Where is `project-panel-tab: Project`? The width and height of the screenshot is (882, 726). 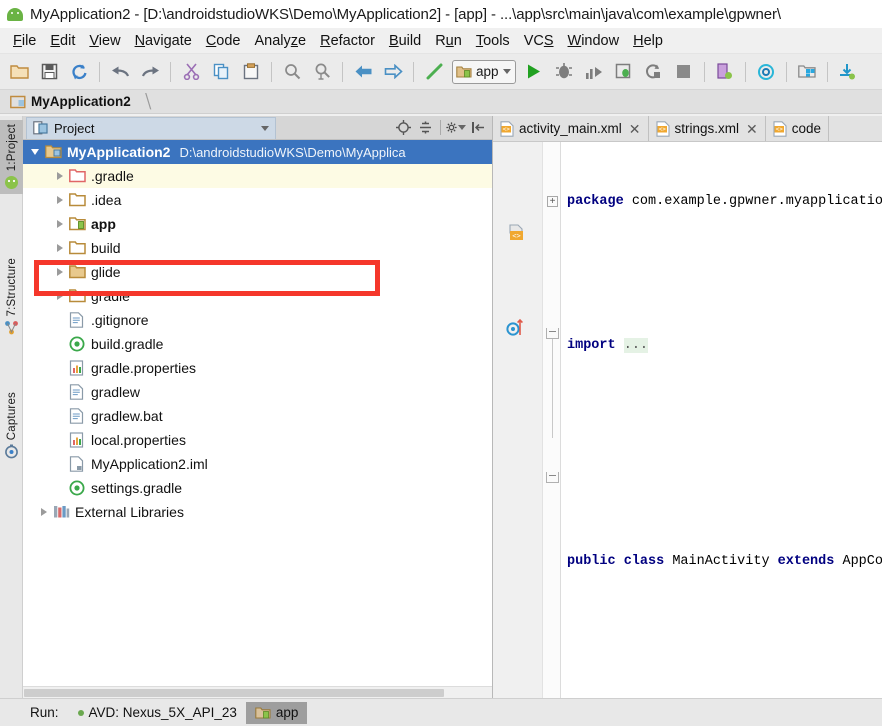 project-panel-tab: Project is located at coordinates (151, 127).